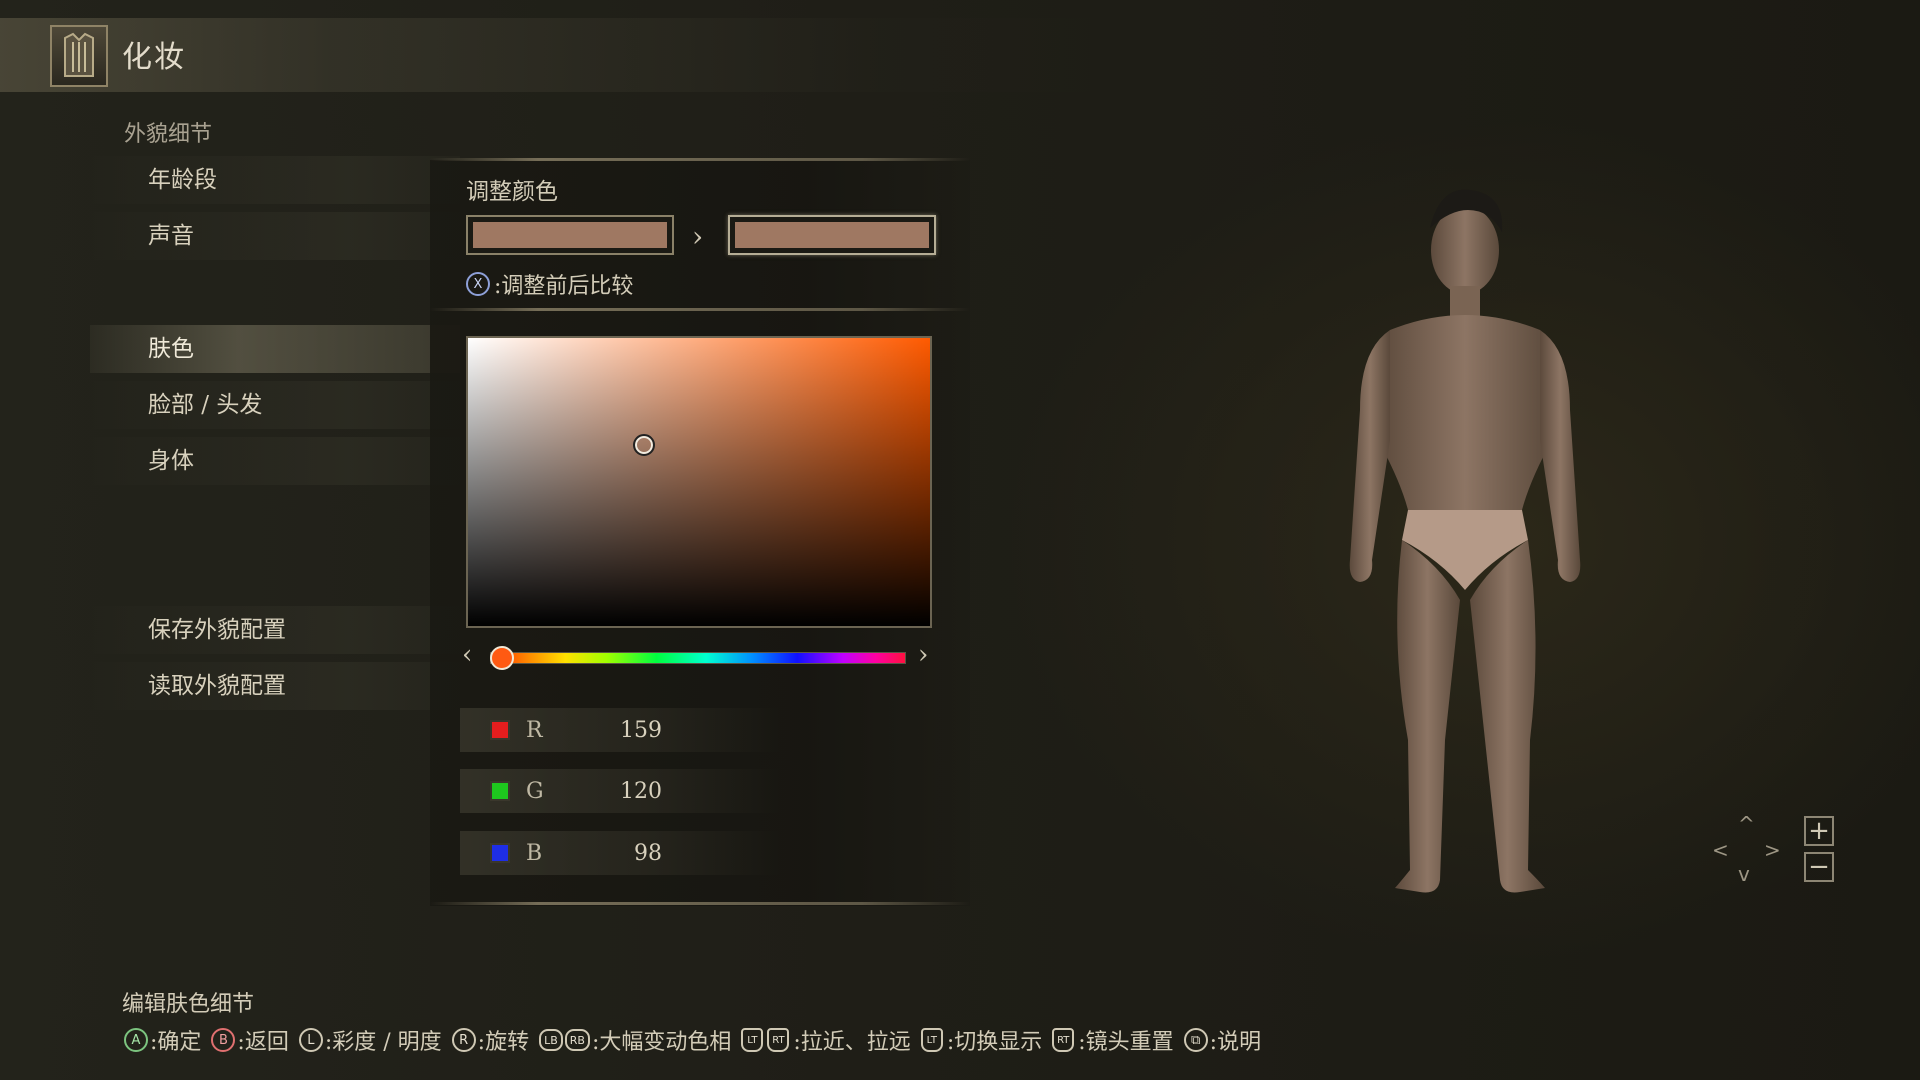 The width and height of the screenshot is (1920, 1080). What do you see at coordinates (223, 1040) in the screenshot?
I see `b-button-icon: B` at bounding box center [223, 1040].